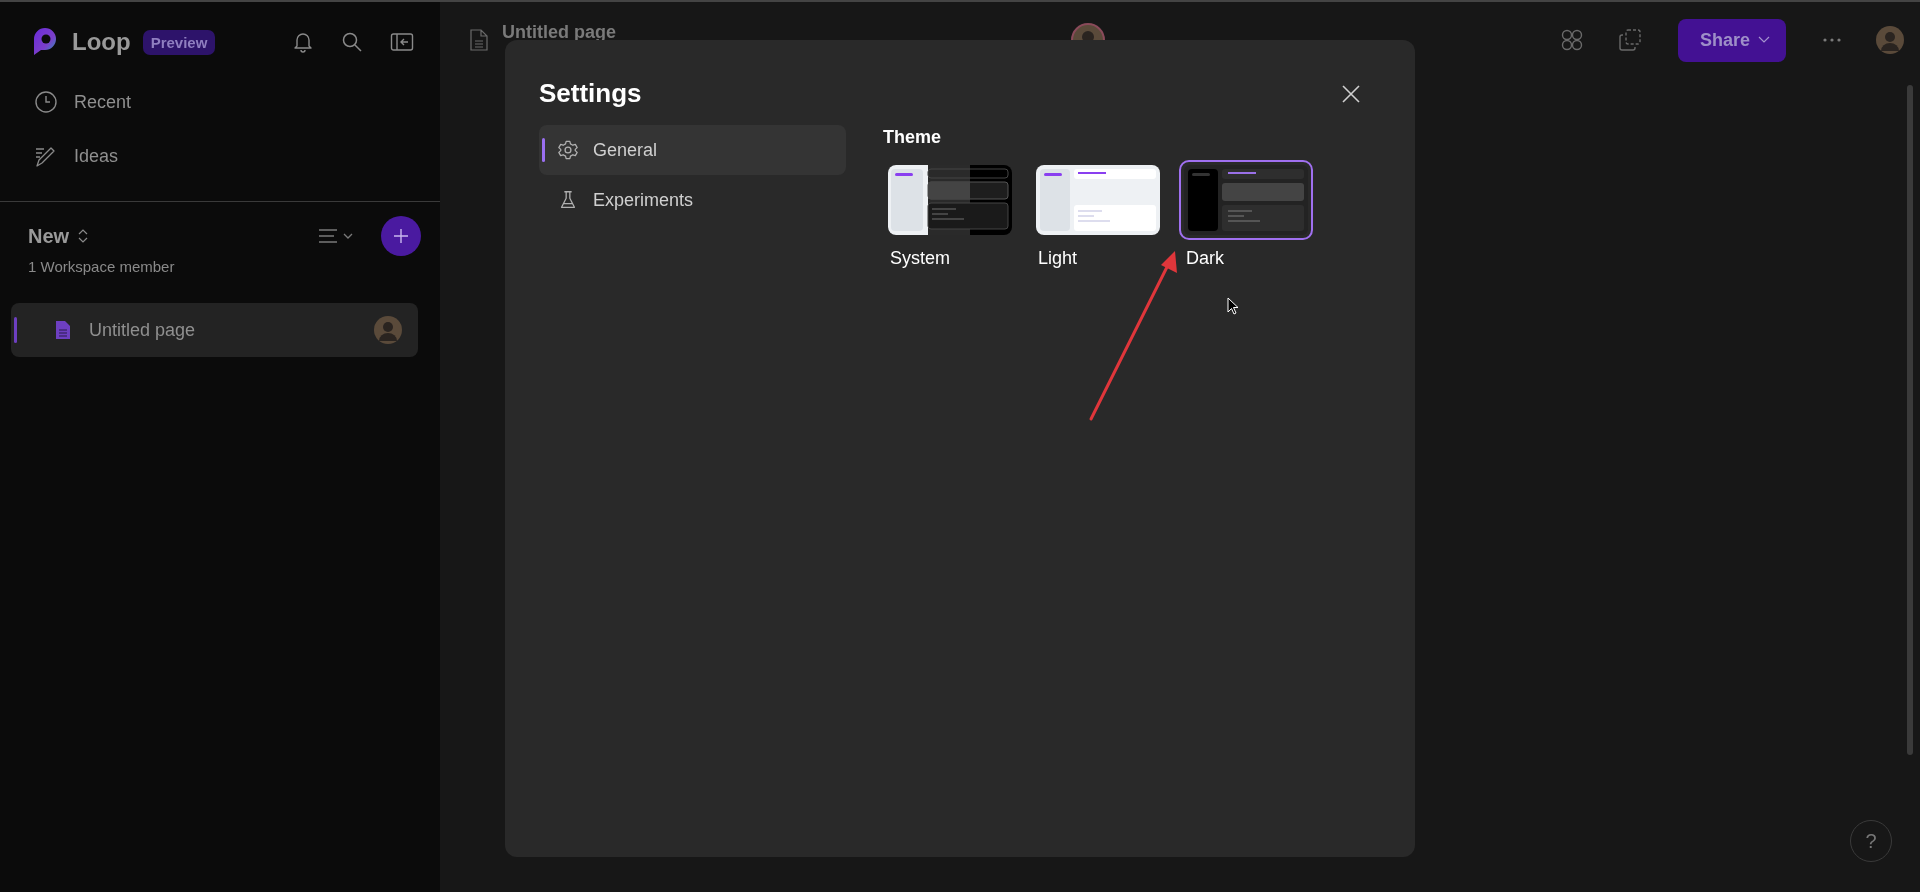  Describe the element at coordinates (402, 42) in the screenshot. I see `collapse-sidebar-icon` at that location.